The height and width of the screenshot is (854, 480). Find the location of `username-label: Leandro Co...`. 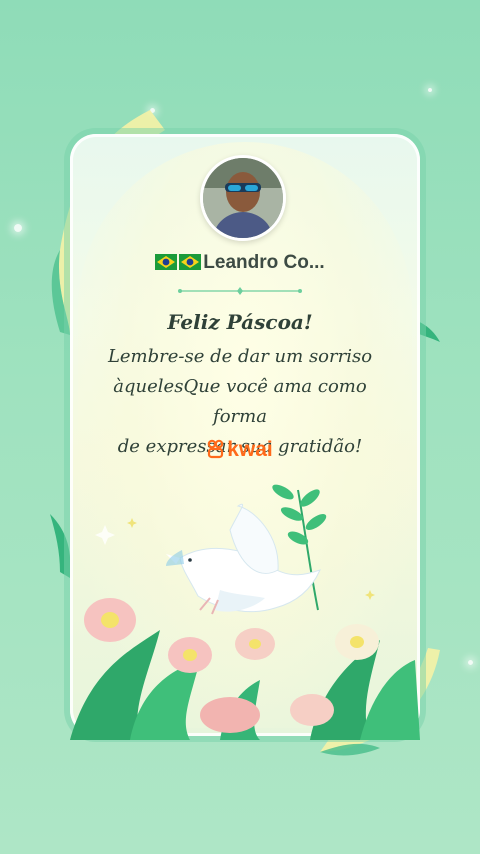

username-label: Leandro Co... is located at coordinates (264, 262).